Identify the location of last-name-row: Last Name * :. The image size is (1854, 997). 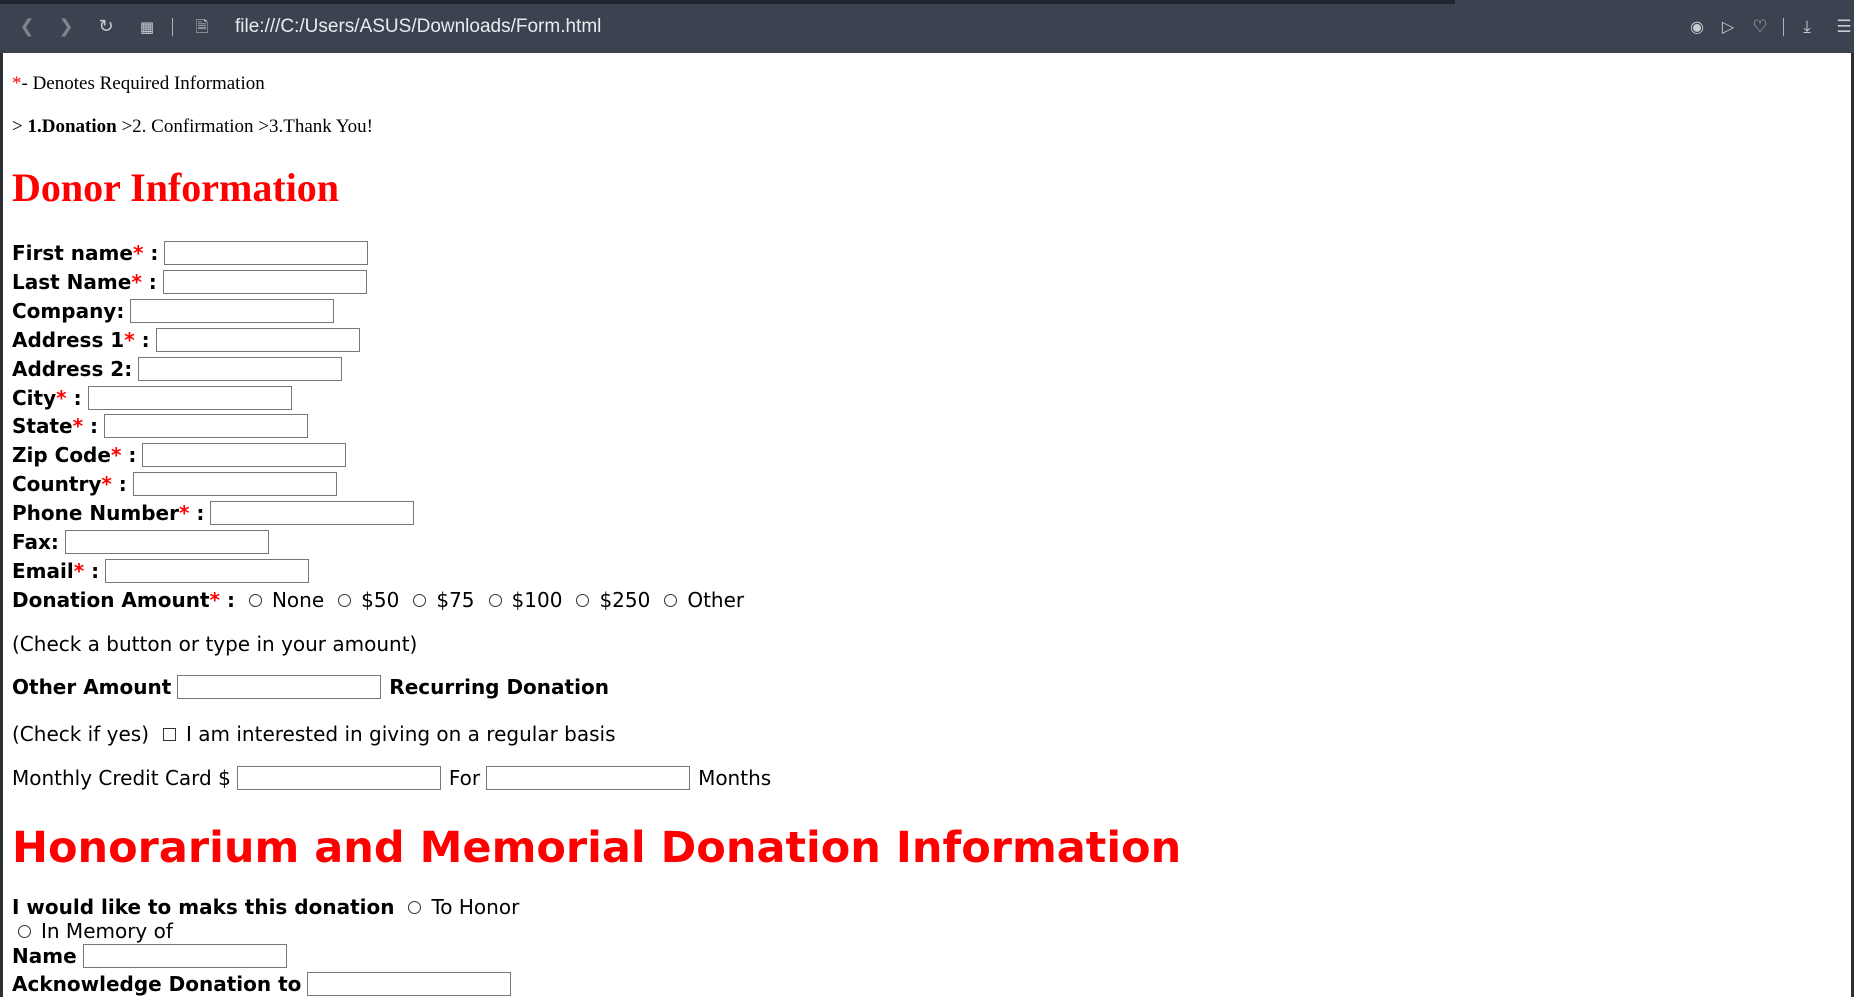
(189, 282).